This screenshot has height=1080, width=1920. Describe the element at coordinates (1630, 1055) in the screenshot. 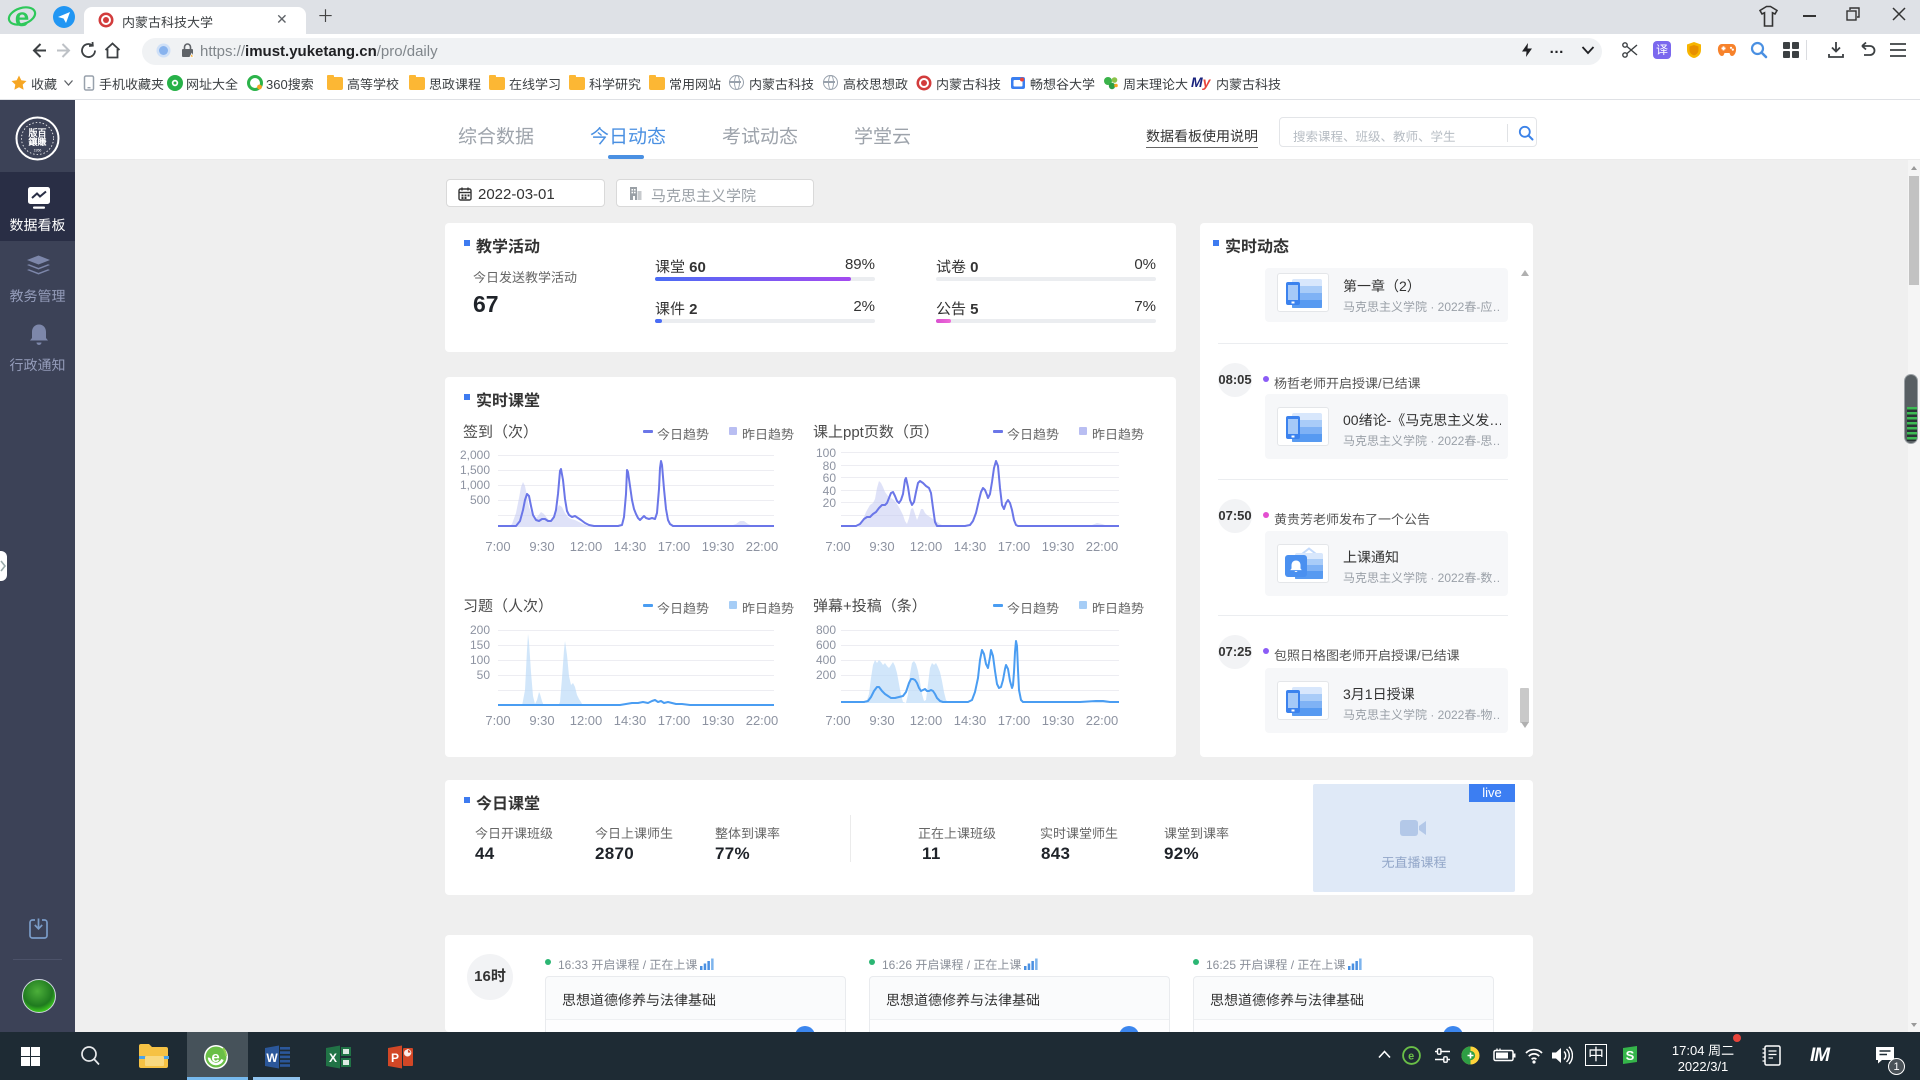

I see `svg-text: S` at that location.